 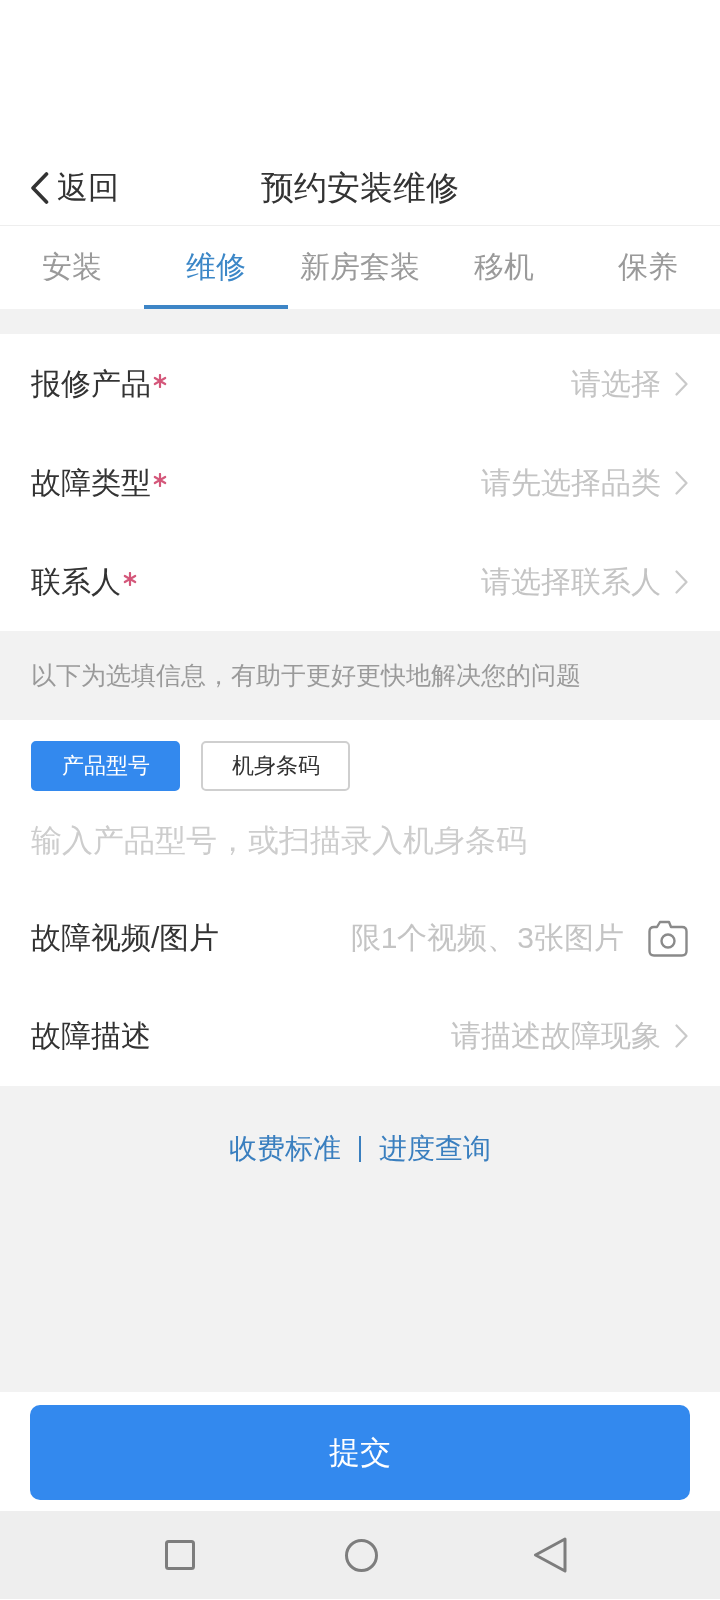 I want to click on camera-icon, so click(x=668, y=938).